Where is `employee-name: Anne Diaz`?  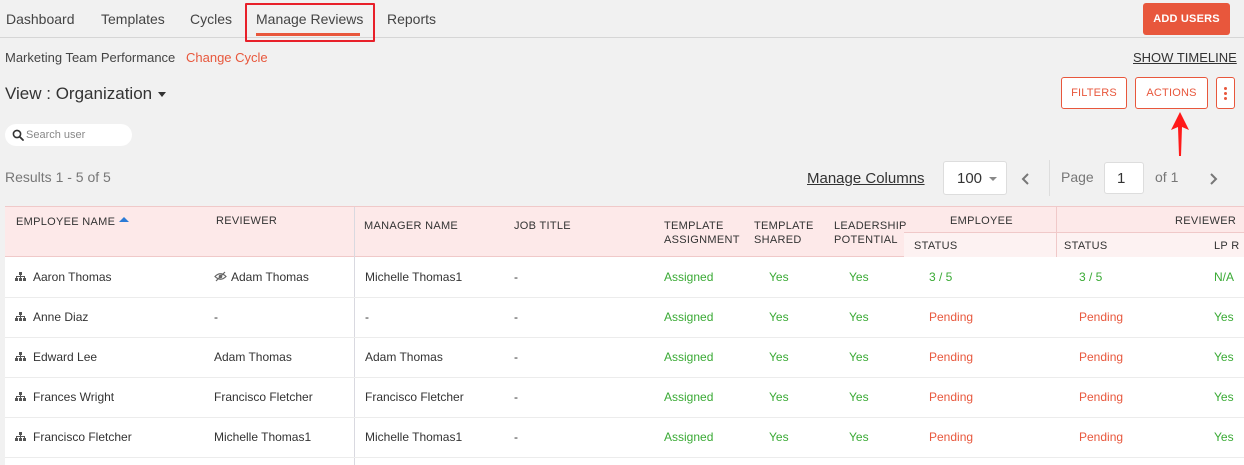
employee-name: Anne Diaz is located at coordinates (60, 317).